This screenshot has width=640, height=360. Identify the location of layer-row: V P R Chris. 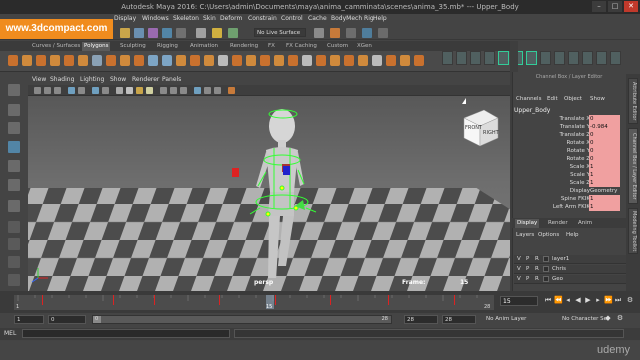
(570, 269).